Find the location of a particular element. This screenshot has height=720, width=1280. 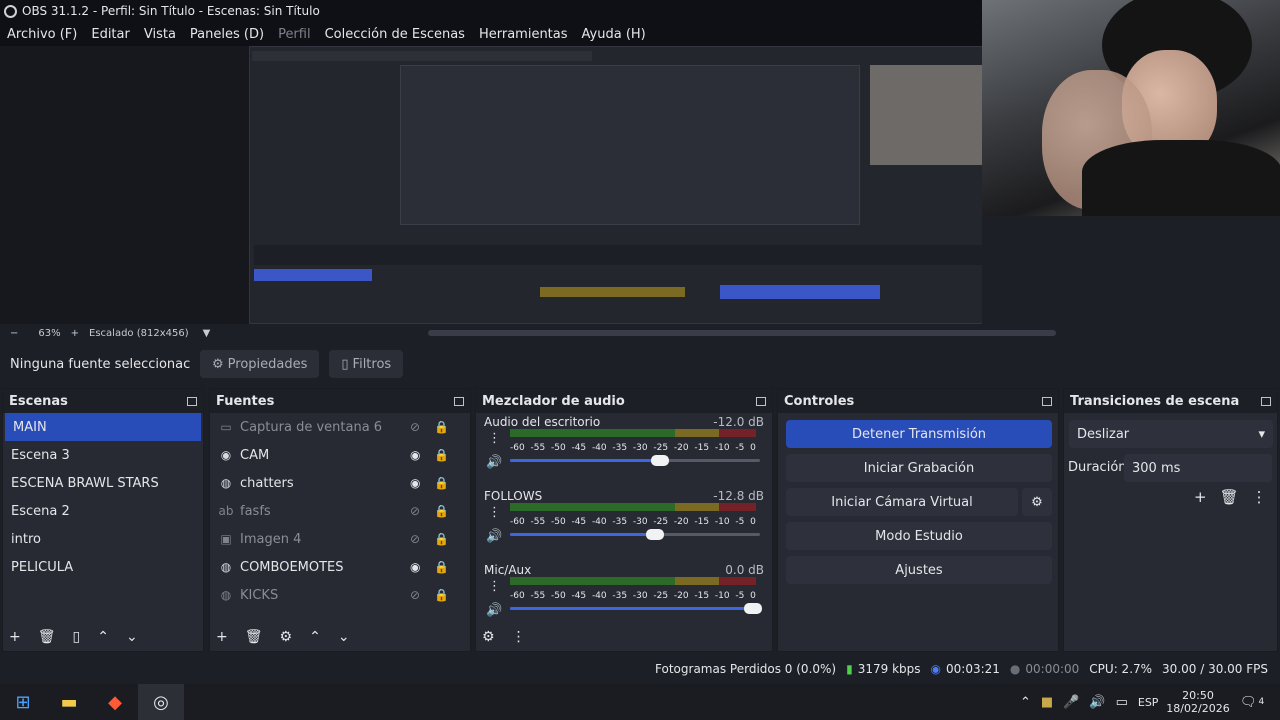

remove-scene-icon: 🗑 is located at coordinates (47, 637).